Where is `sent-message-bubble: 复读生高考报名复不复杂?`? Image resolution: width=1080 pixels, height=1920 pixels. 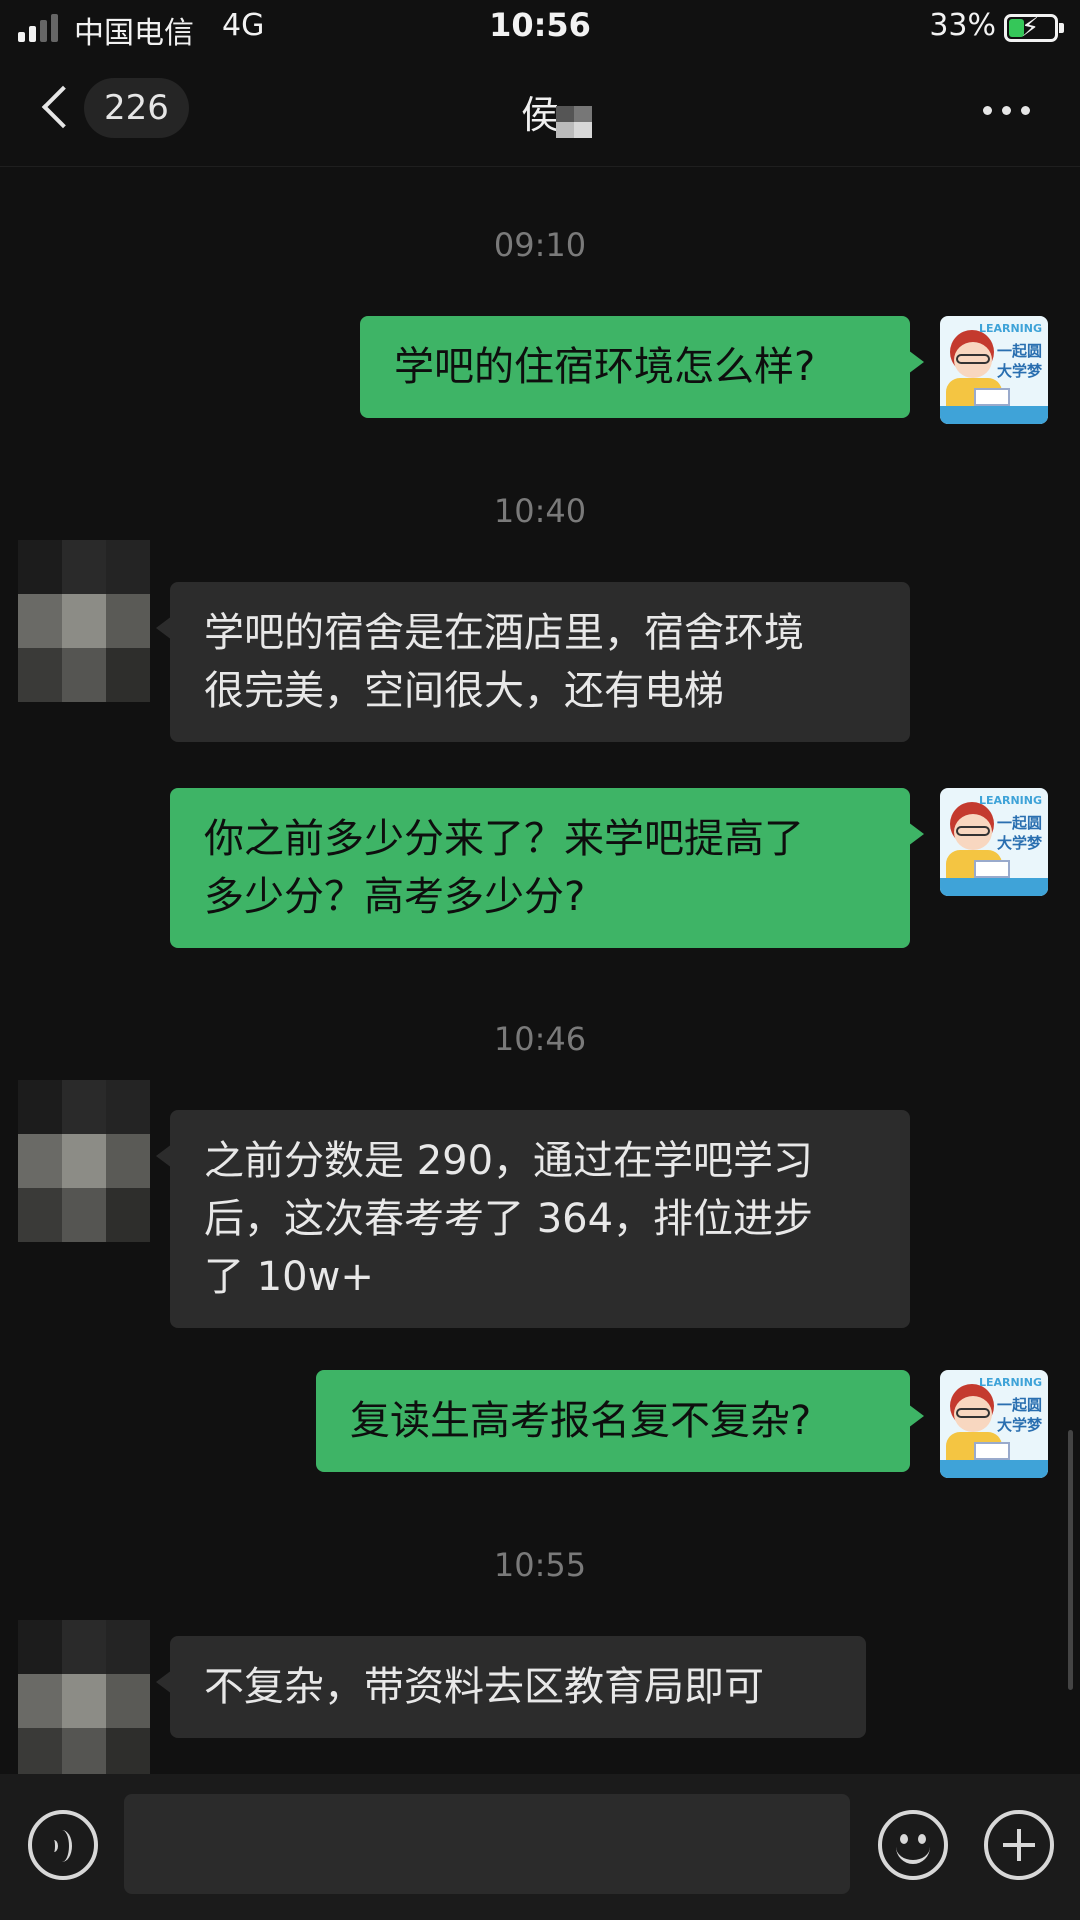
sent-message-bubble: 复读生高考报名复不复杂? is located at coordinates (620, 1421).